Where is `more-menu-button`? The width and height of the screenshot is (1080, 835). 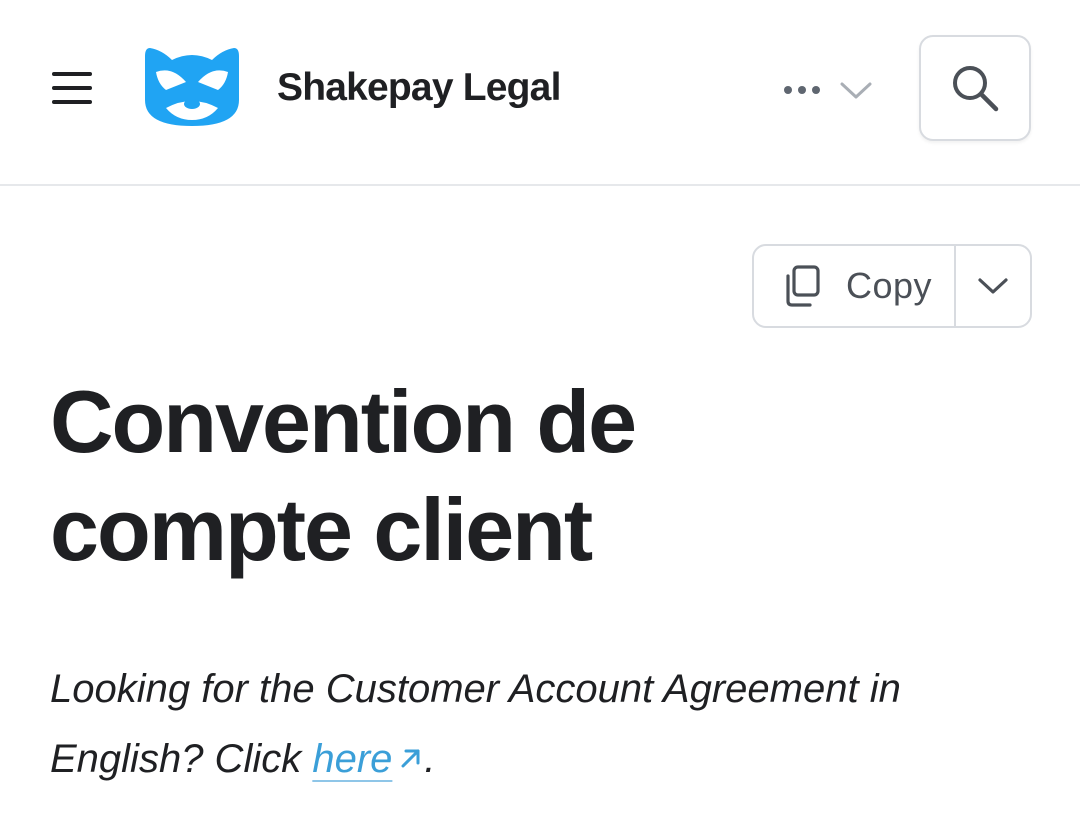
more-menu-button is located at coordinates (829, 90).